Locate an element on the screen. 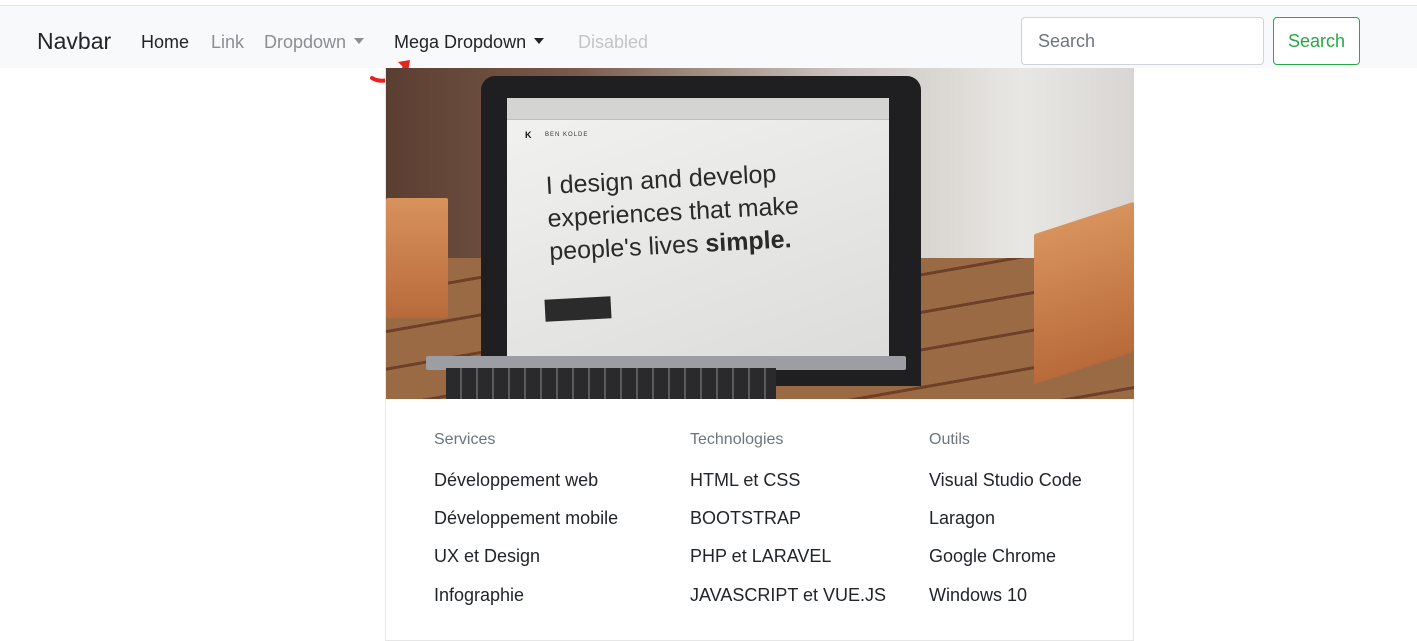  search-input is located at coordinates (1142, 41).